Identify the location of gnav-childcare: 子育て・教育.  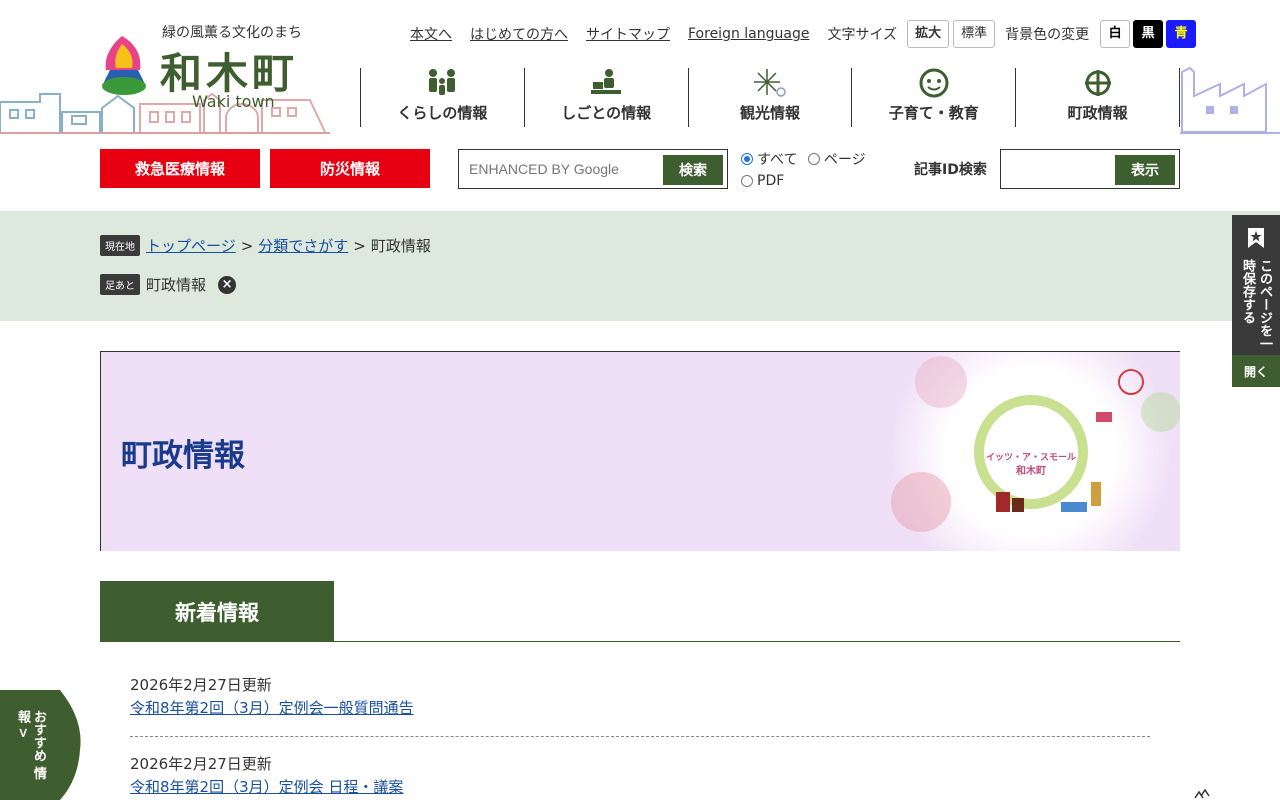
(934, 97).